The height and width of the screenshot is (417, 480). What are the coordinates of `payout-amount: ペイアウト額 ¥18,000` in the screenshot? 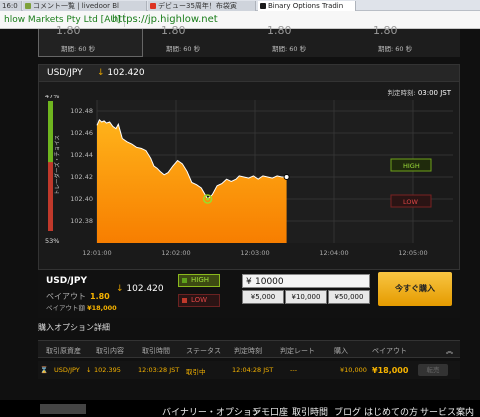 It's located at (81, 307).